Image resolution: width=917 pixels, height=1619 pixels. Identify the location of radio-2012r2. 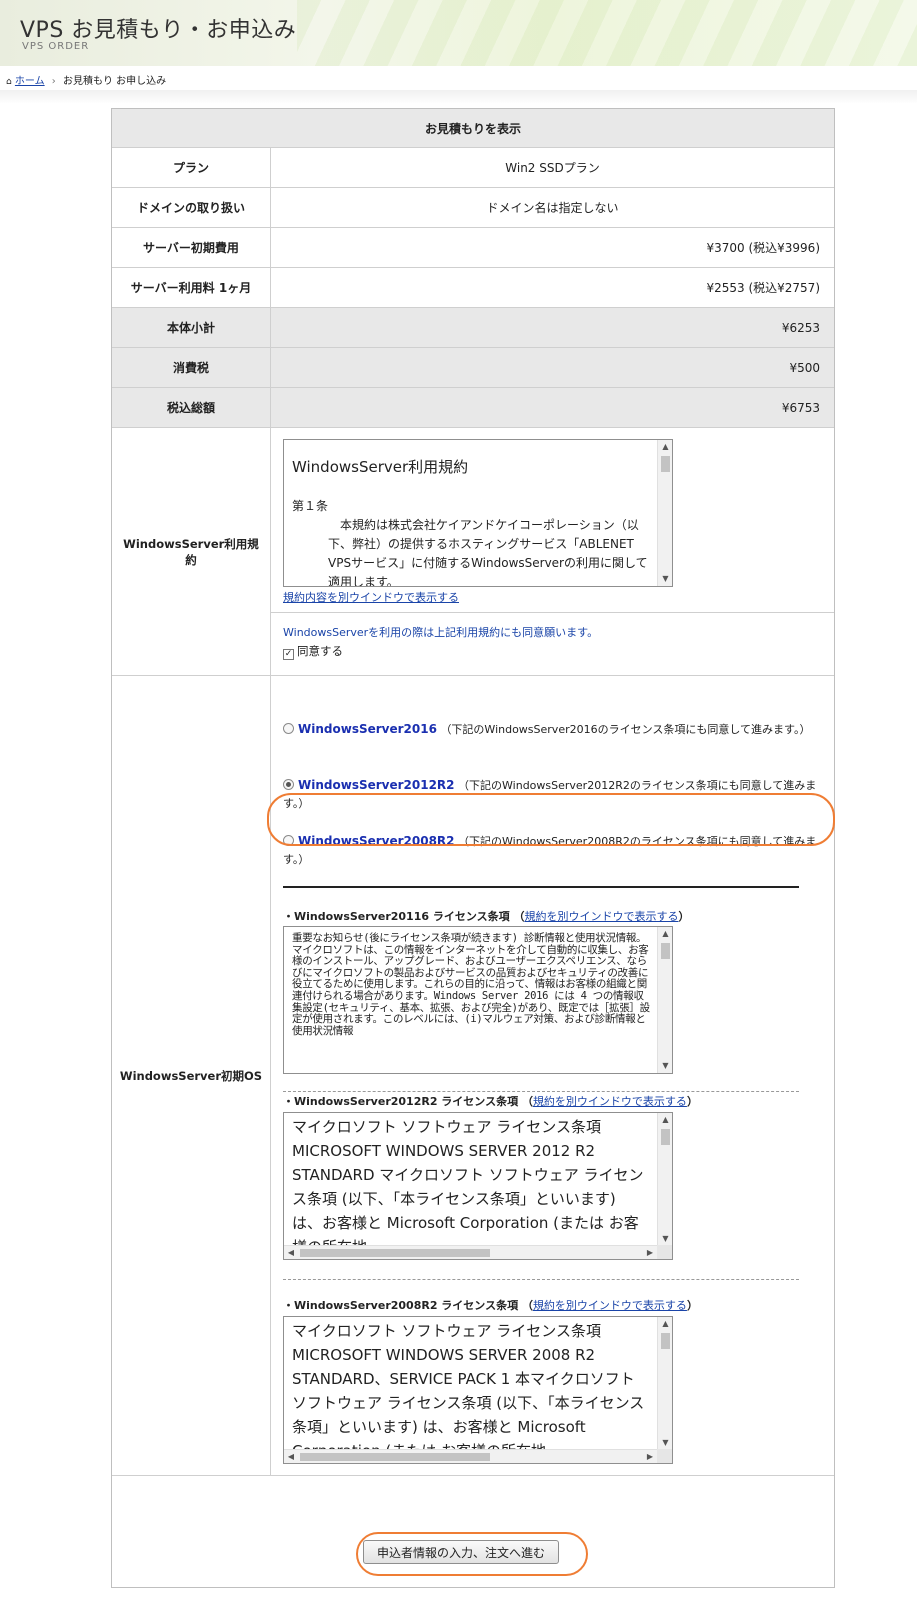
(288, 784).